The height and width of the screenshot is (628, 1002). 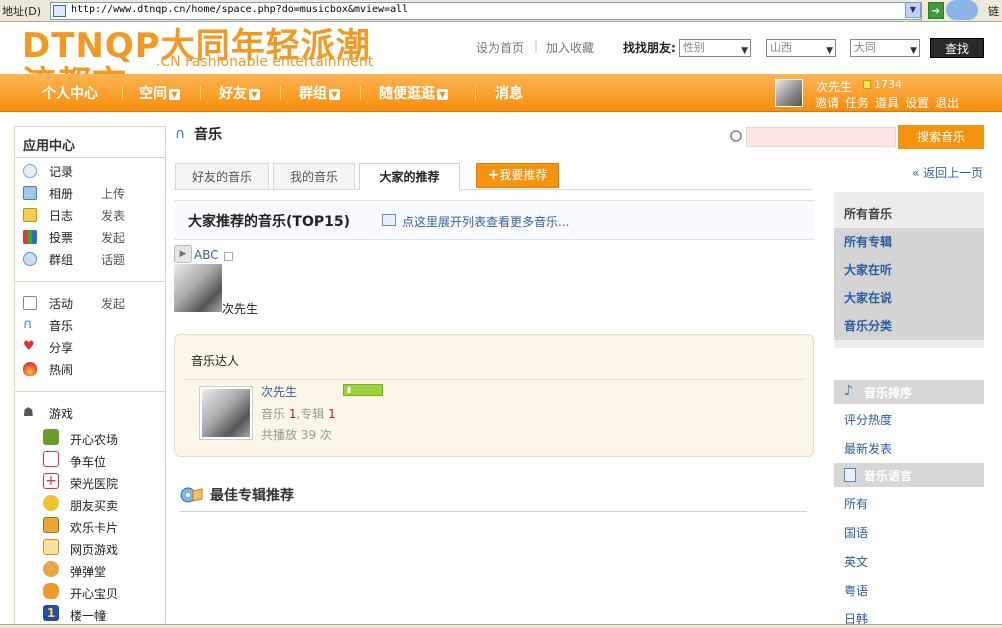 What do you see at coordinates (153, 94) in the screenshot?
I see `nav-space-label: 空间` at bounding box center [153, 94].